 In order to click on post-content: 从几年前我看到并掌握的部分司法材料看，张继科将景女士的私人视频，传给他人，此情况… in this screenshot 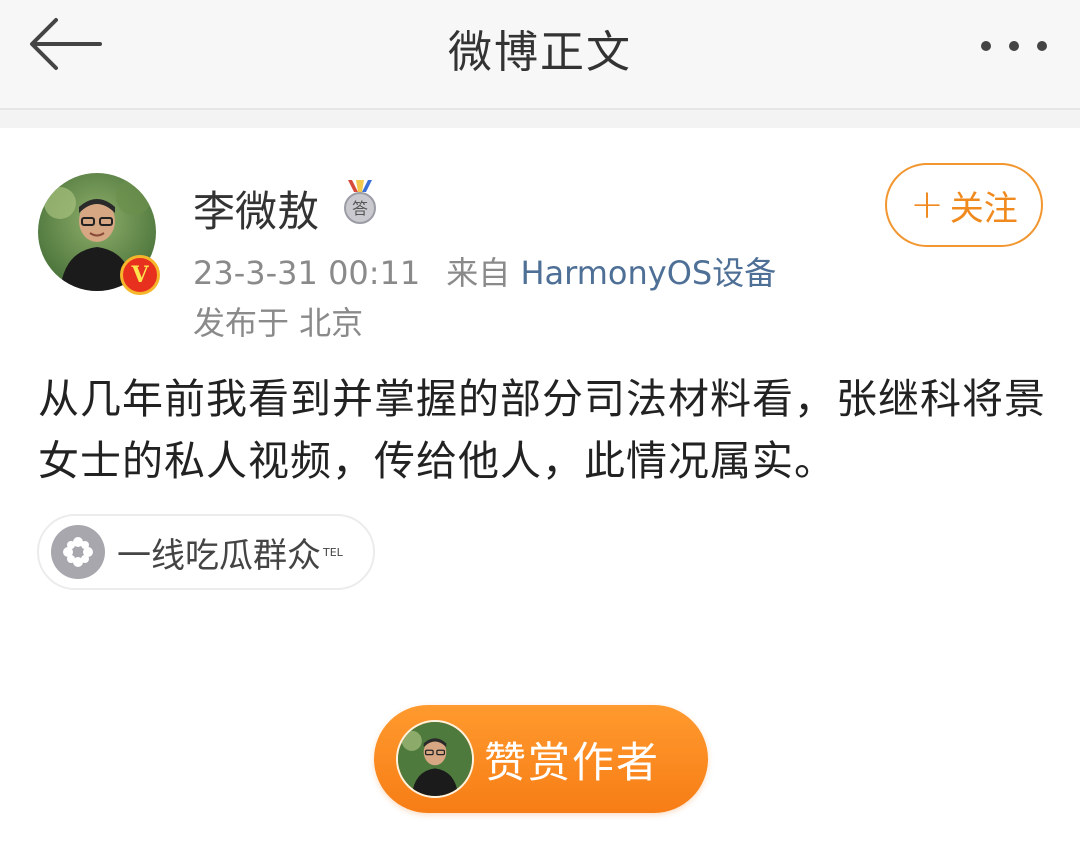, I will do `click(542, 430)`.